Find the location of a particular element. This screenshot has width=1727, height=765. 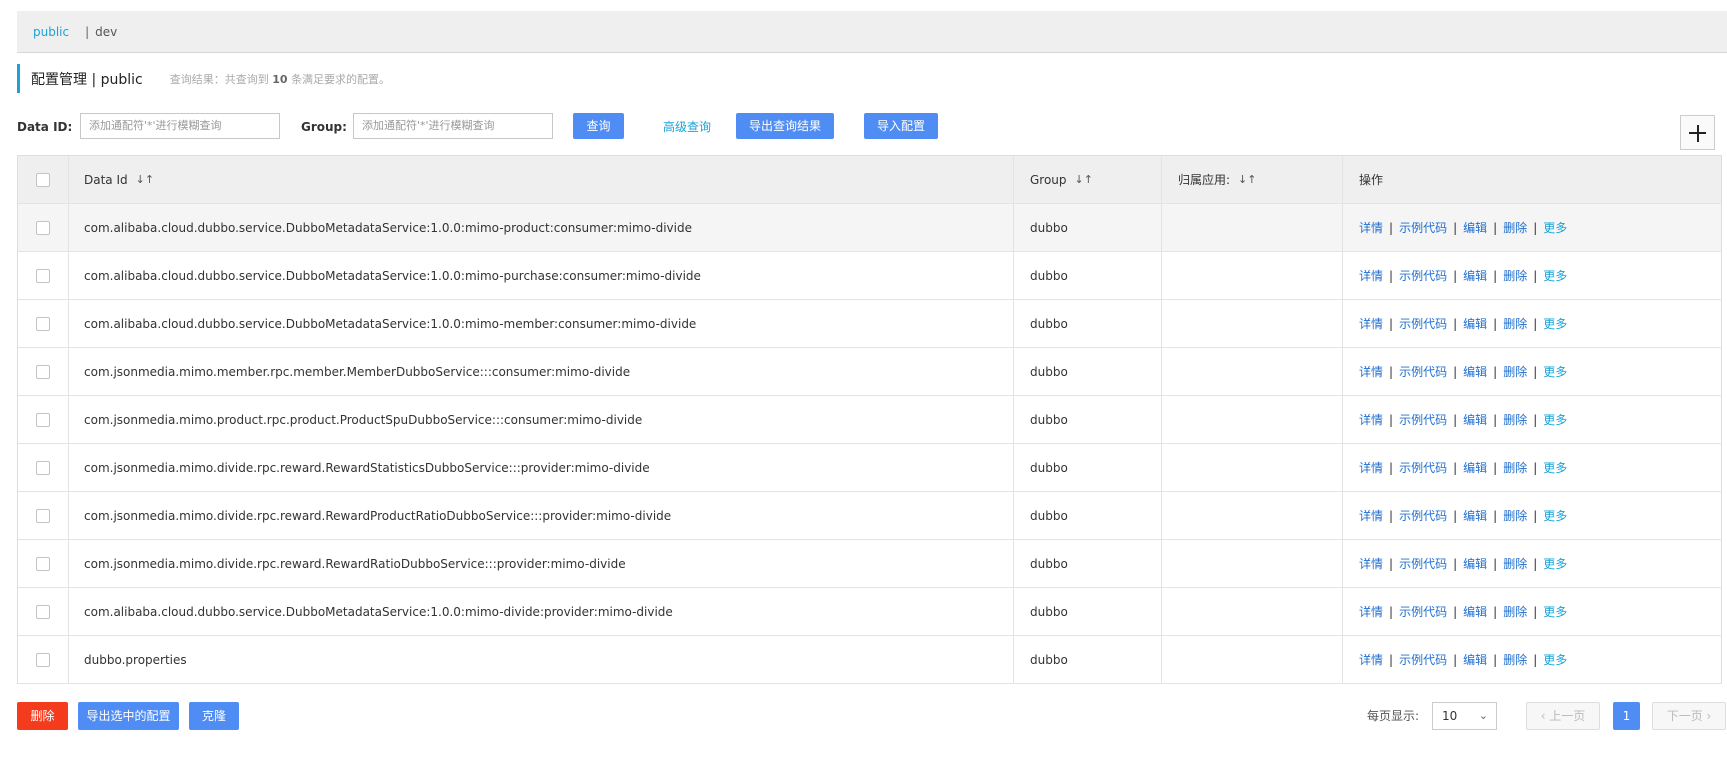

header-data-id: Data Id ↓↑ is located at coordinates (541, 179).